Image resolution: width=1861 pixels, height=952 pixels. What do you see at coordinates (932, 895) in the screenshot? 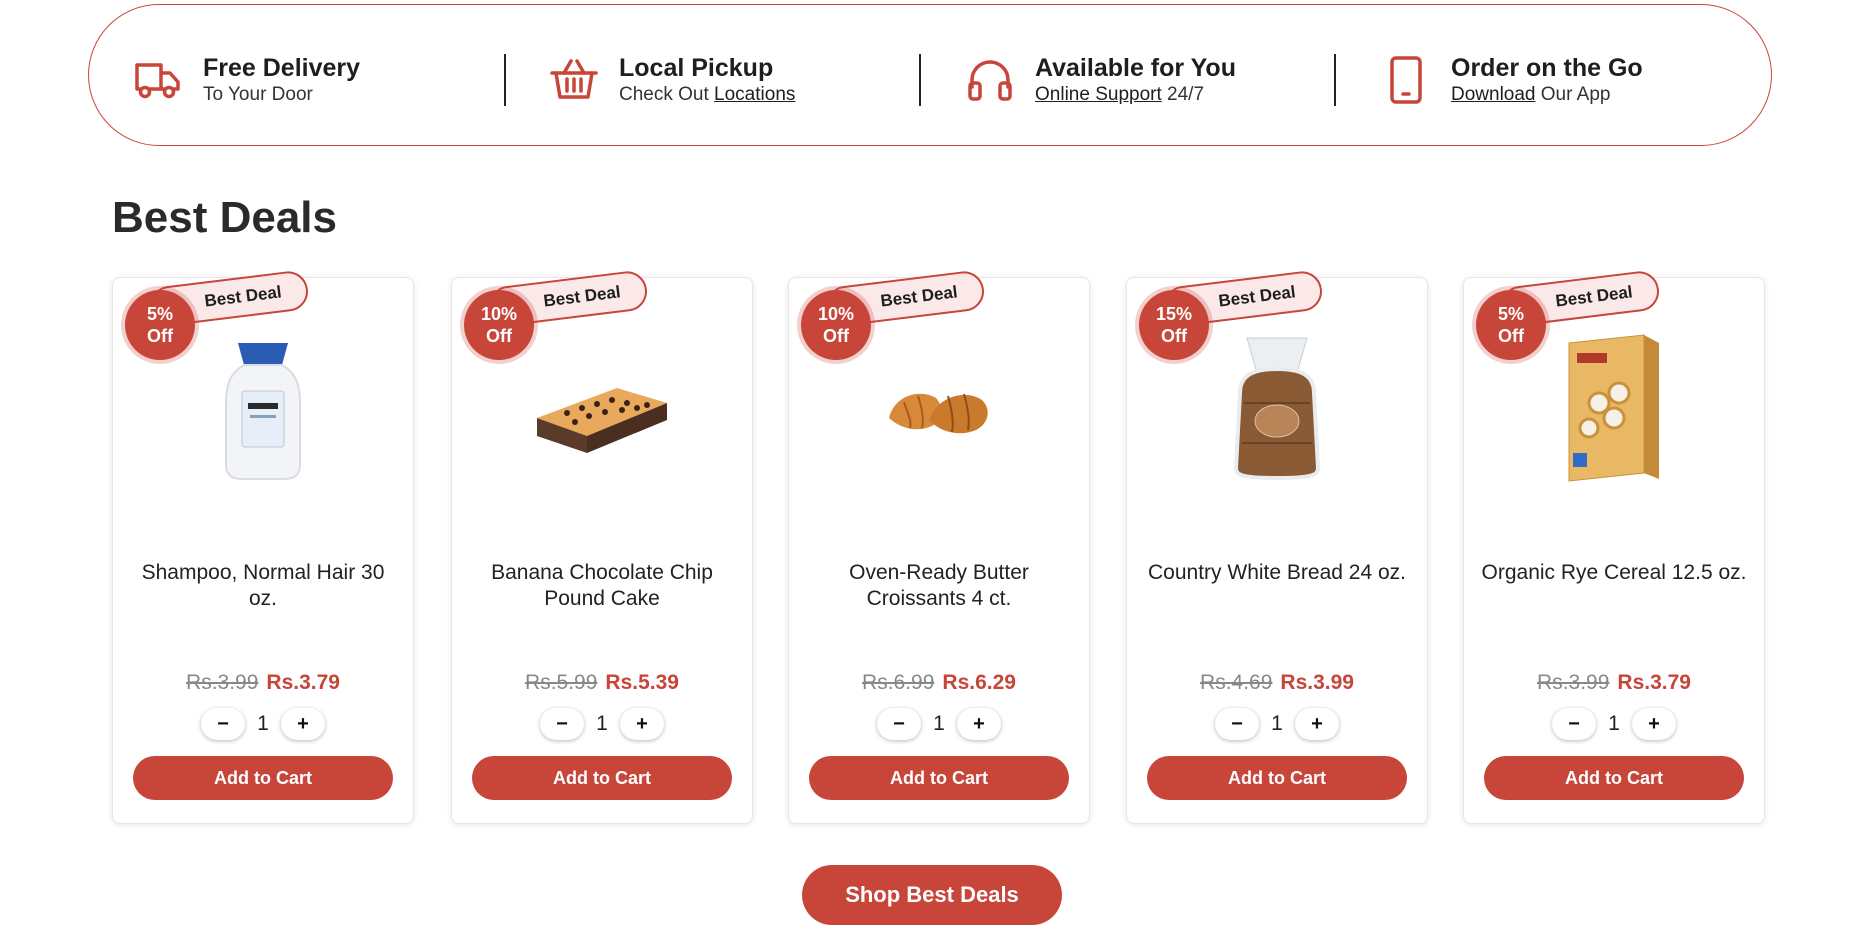
I see `shop-best-deals-button: Shop Best Deals` at bounding box center [932, 895].